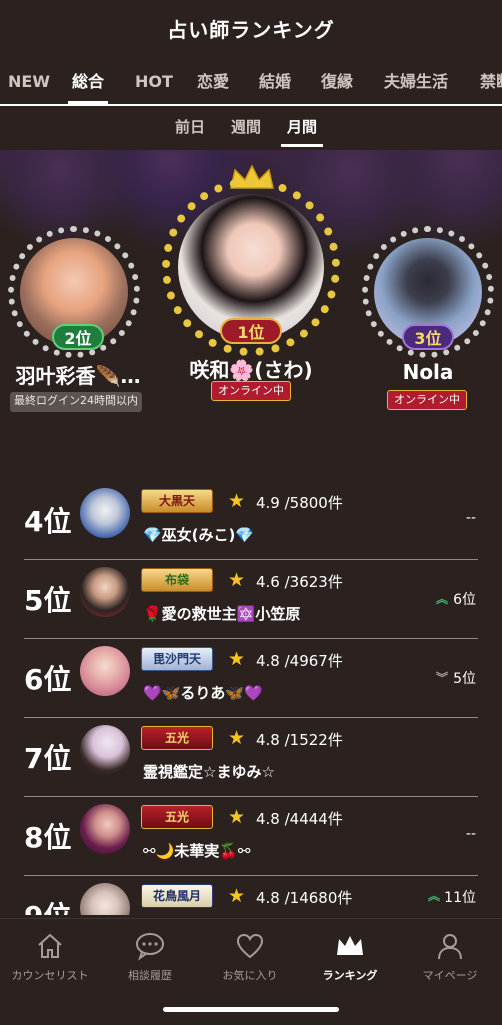 Image resolution: width=502 pixels, height=1025 pixels. Describe the element at coordinates (150, 947) in the screenshot. I see `chat-bubble-icon` at that location.